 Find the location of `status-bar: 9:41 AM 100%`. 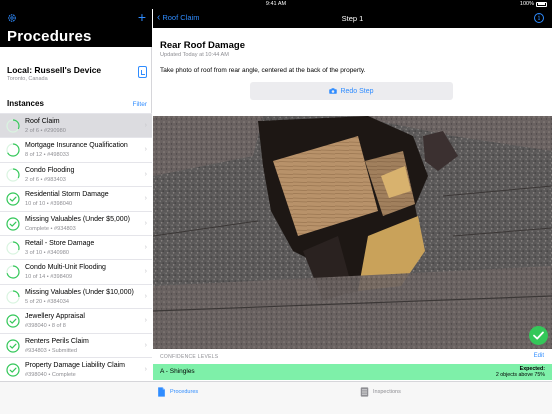

status-bar: 9:41 AM 100% is located at coordinates (276, 4).